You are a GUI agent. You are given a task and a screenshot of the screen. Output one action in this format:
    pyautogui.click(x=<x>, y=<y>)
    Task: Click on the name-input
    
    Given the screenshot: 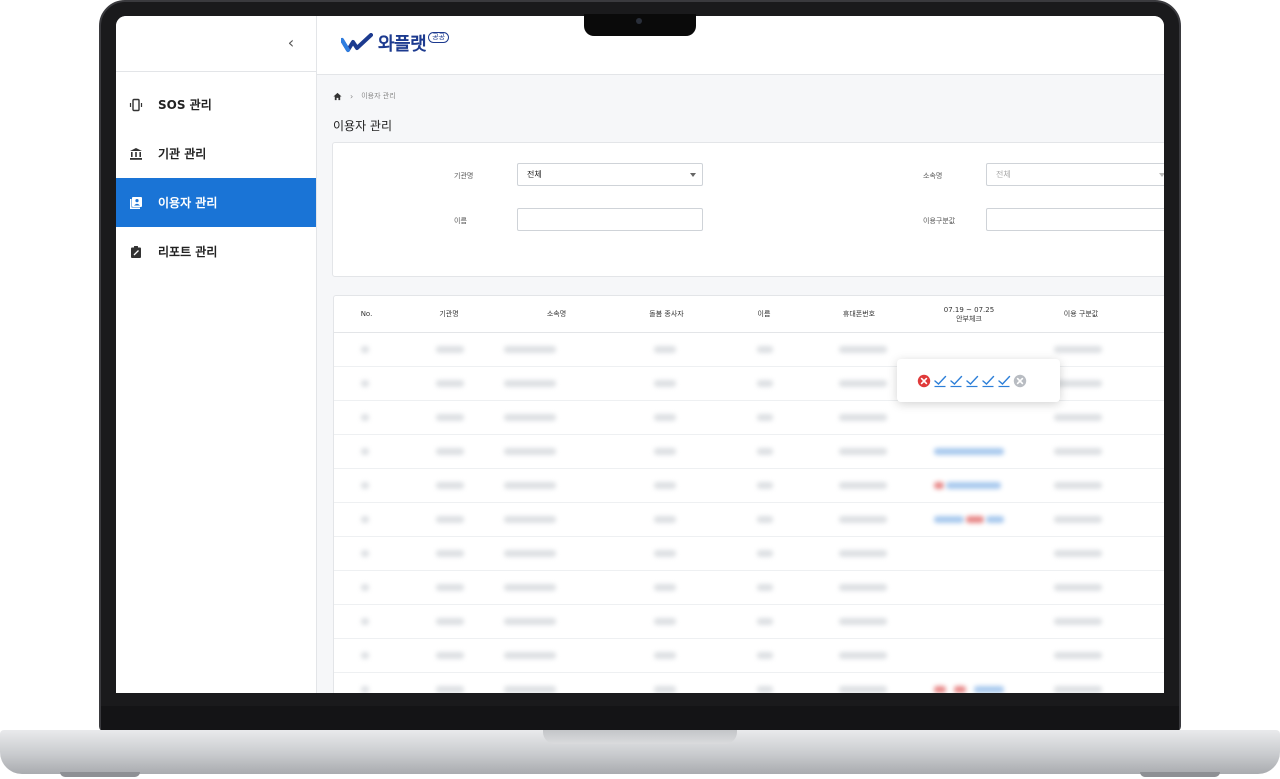 What is the action you would take?
    pyautogui.click(x=610, y=219)
    